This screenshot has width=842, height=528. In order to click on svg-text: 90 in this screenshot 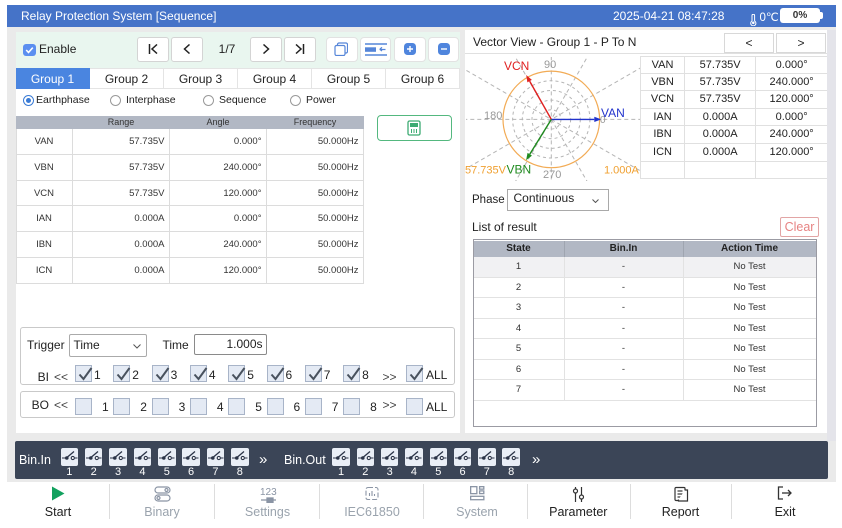, I will do `click(550, 65)`.